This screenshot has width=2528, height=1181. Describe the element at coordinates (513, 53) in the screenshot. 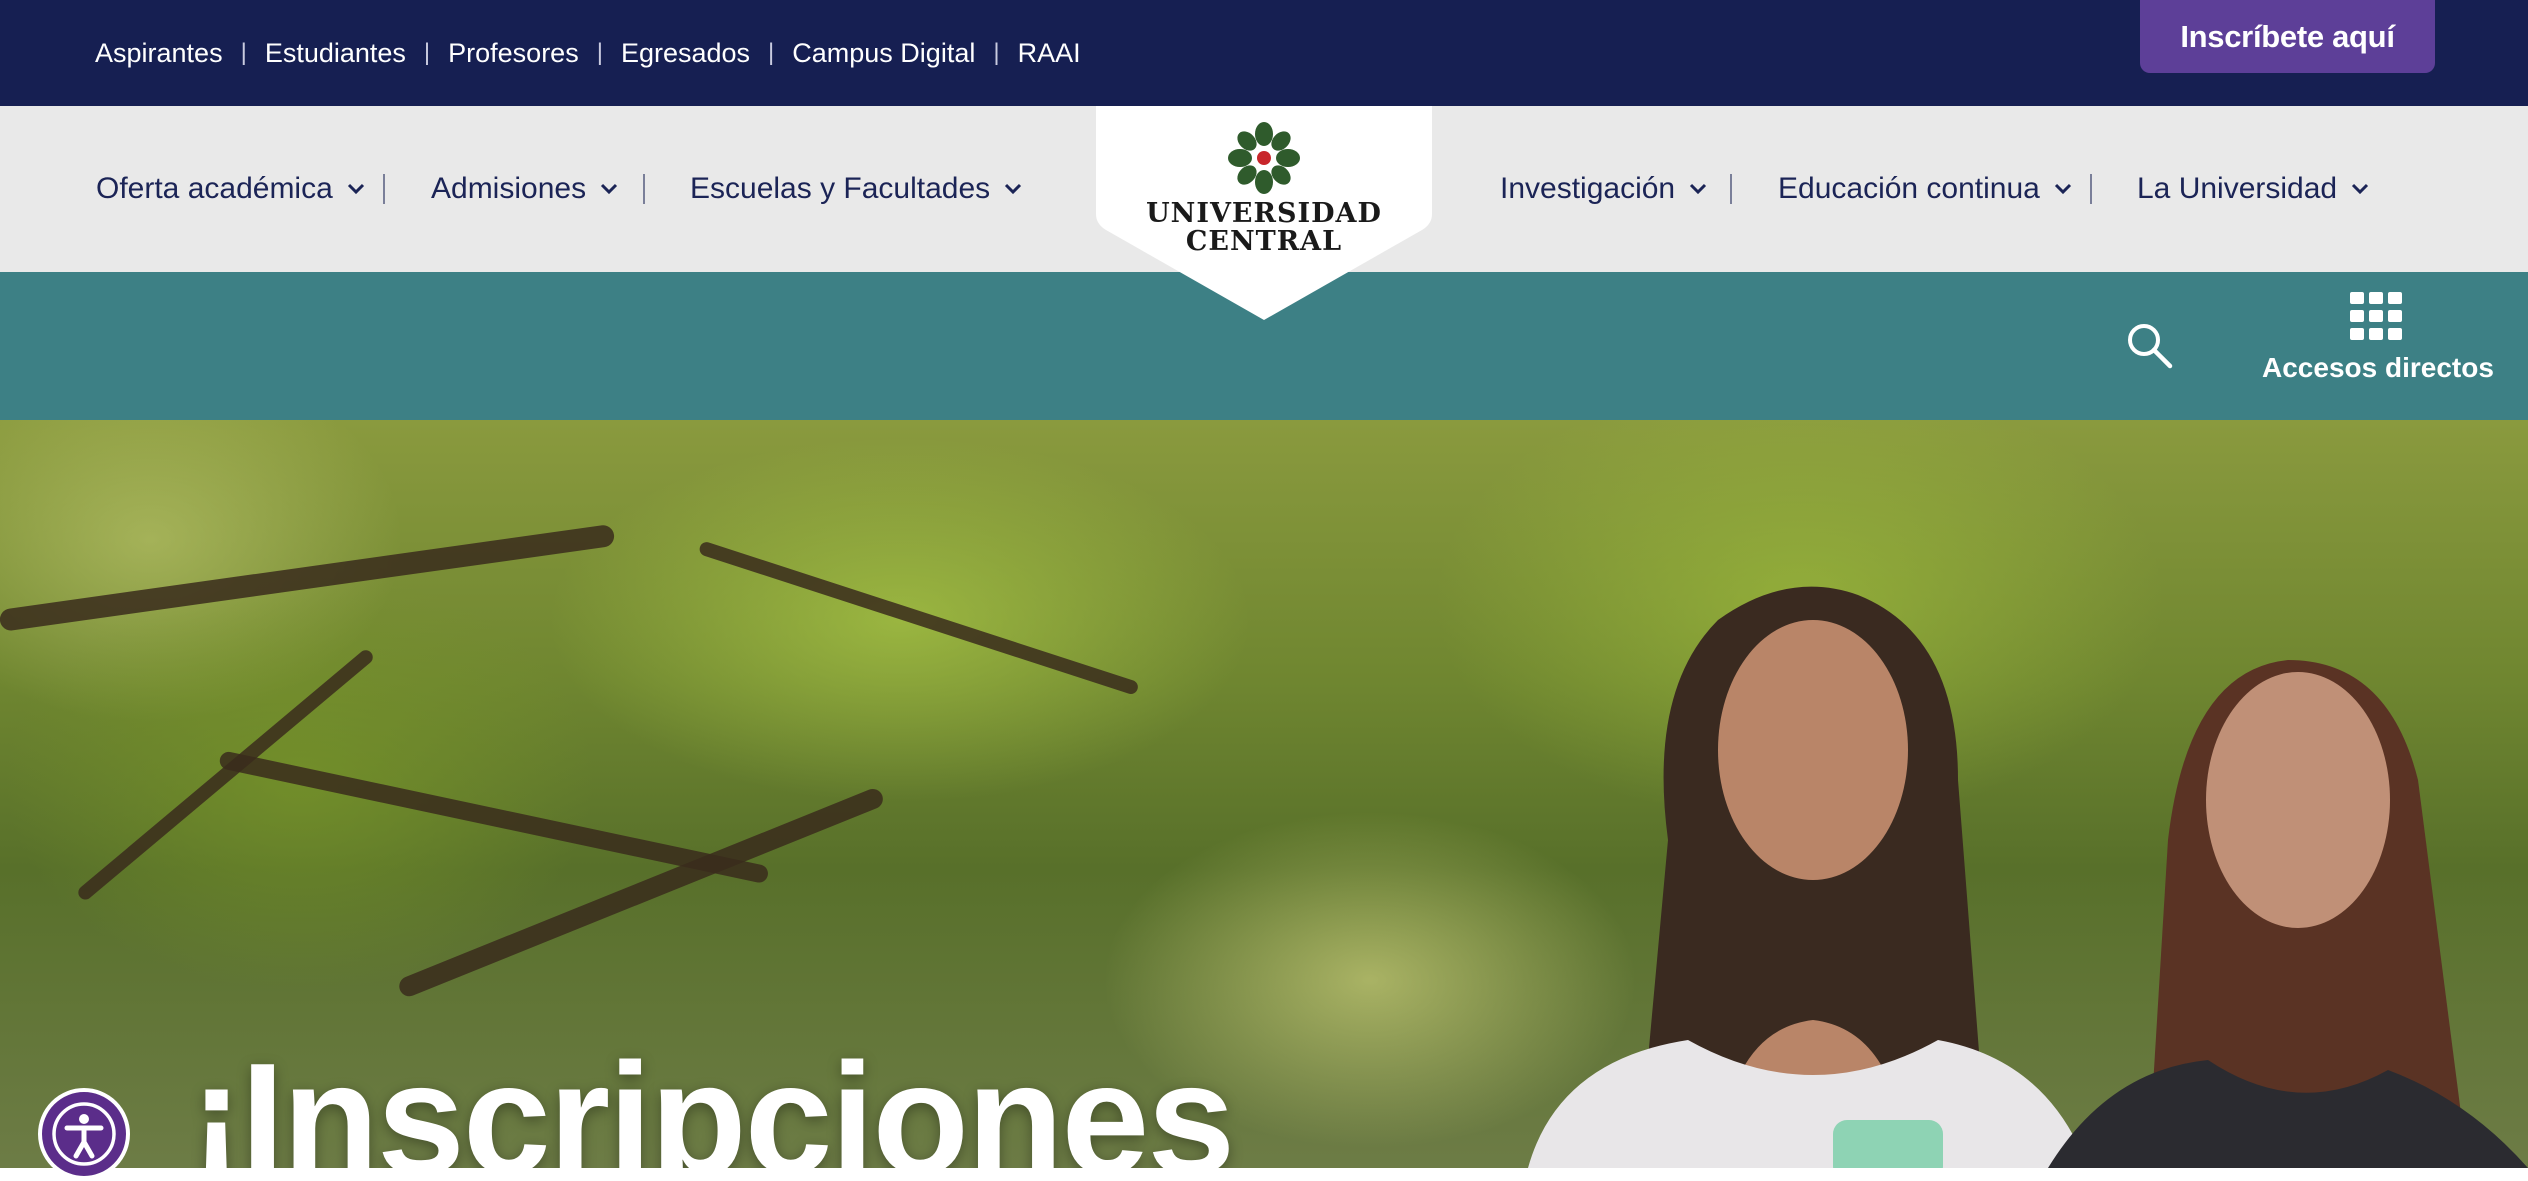

I see `link-profesores: Profesores` at that location.